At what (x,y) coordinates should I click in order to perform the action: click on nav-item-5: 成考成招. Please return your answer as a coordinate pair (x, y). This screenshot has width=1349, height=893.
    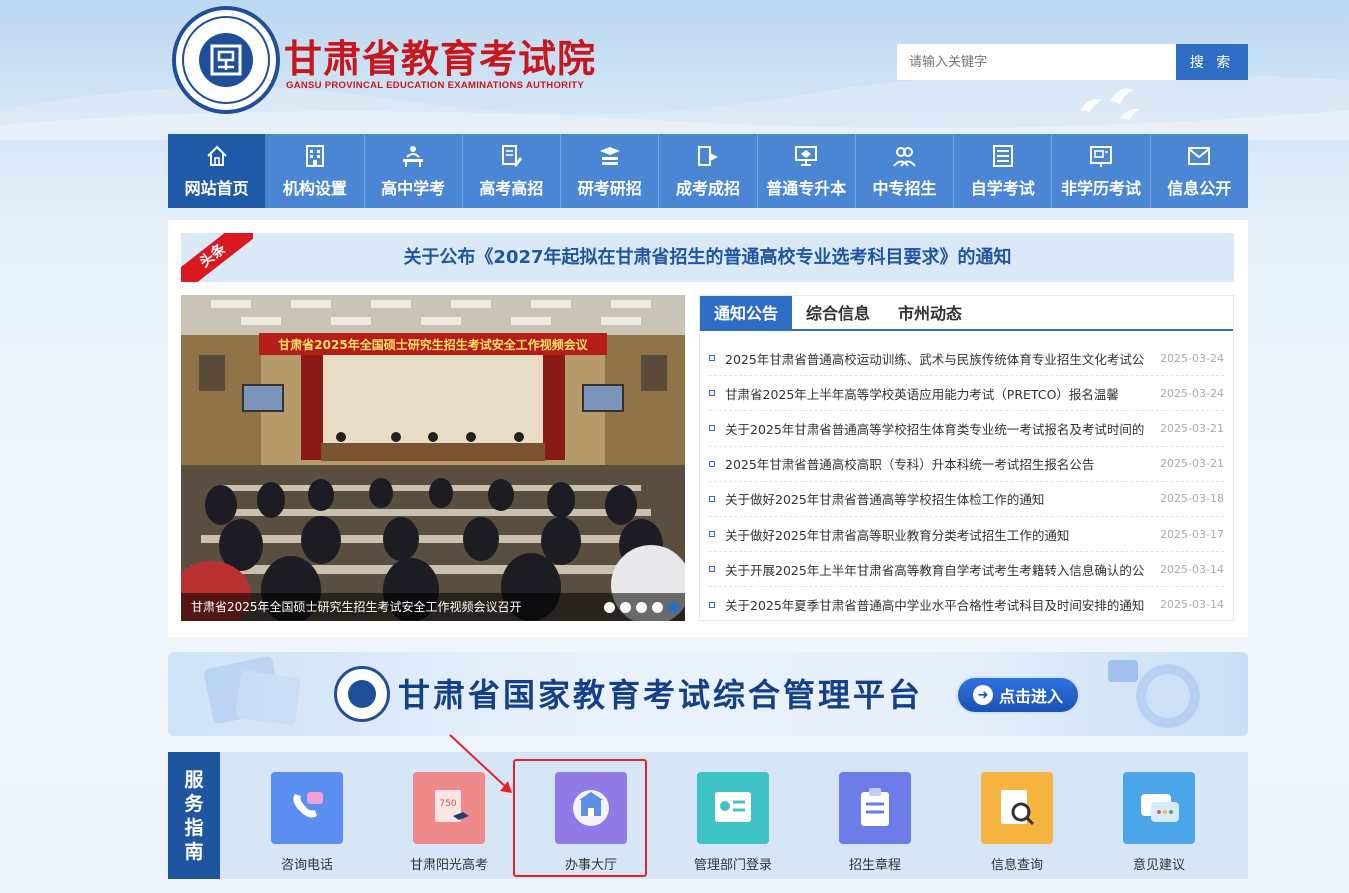
    Looking at the image, I should click on (708, 171).